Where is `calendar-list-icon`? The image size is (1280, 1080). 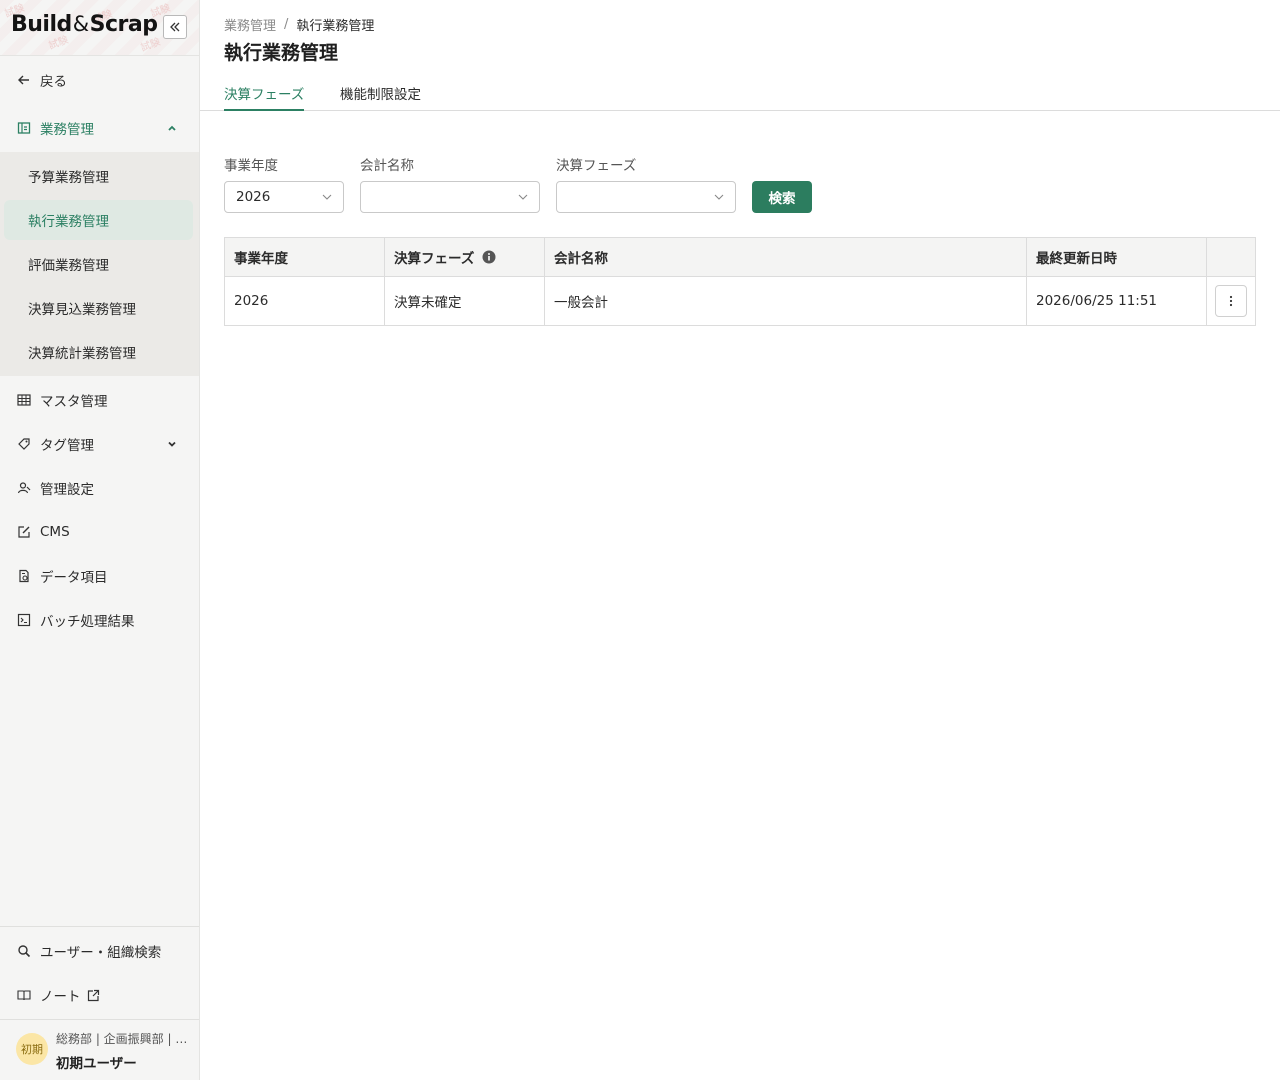
calendar-list-icon is located at coordinates (24, 128).